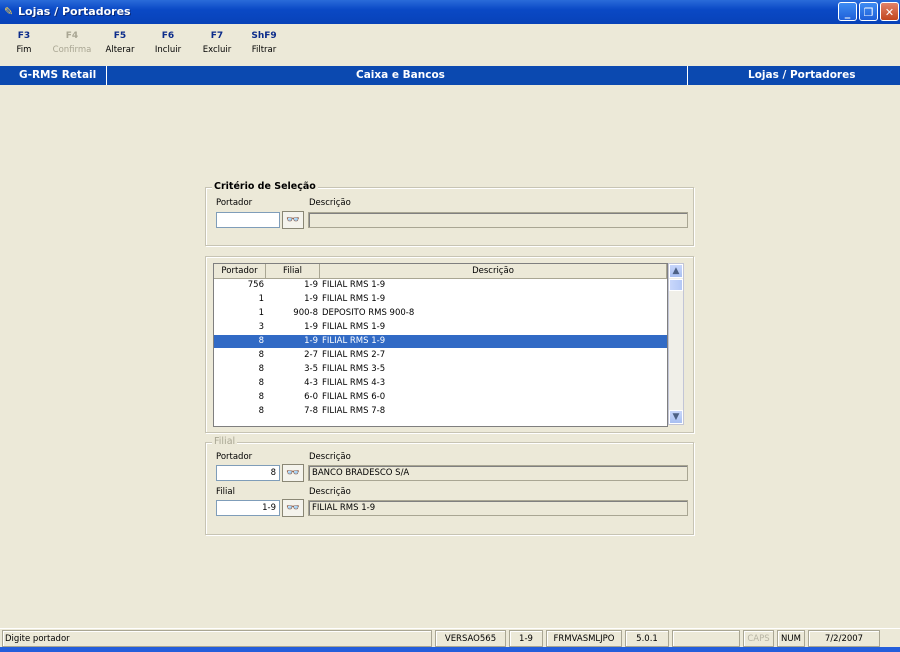 The image size is (900, 652). Describe the element at coordinates (889, 11) in the screenshot. I see `close-button: ✕` at that location.